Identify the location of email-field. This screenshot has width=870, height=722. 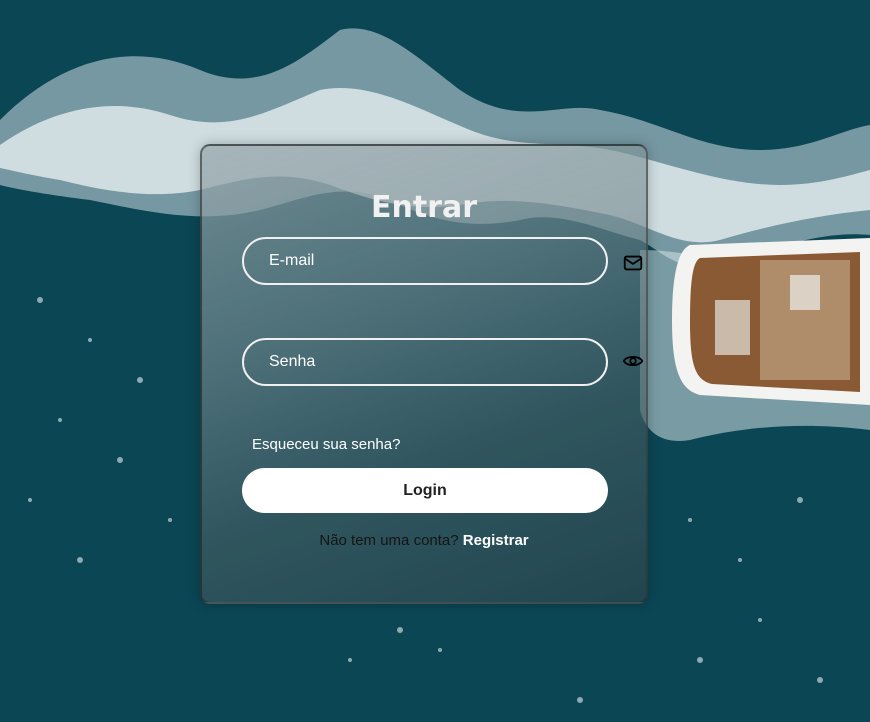
(425, 261).